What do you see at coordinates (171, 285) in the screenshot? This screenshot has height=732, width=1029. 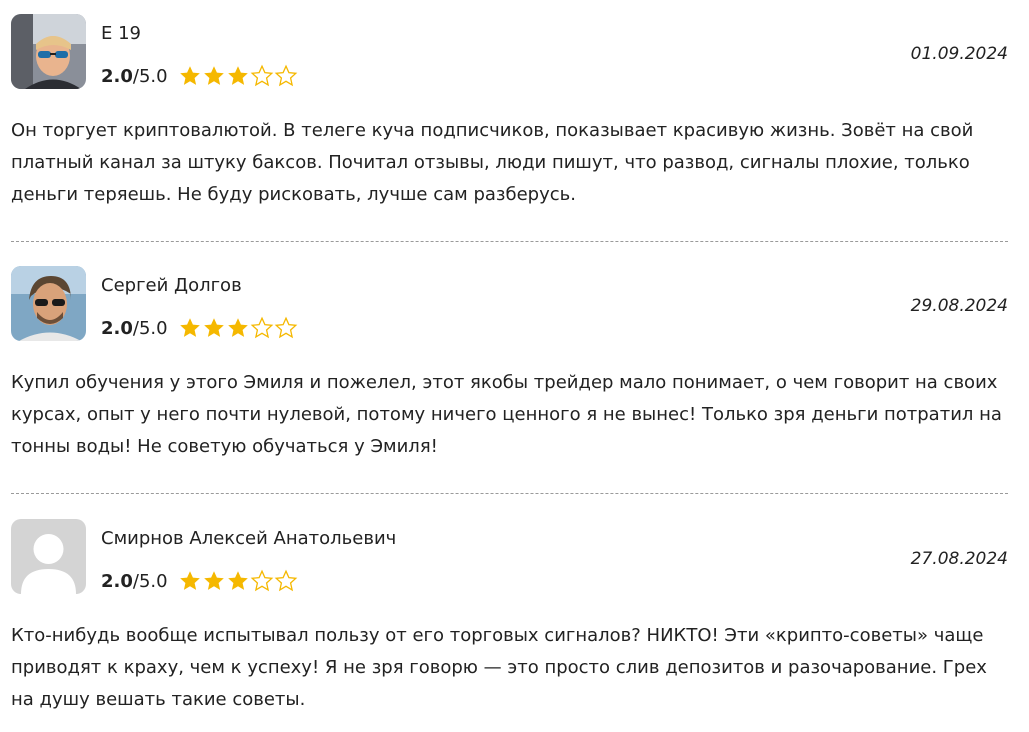 I see `author-name: Сергей Долгов` at bounding box center [171, 285].